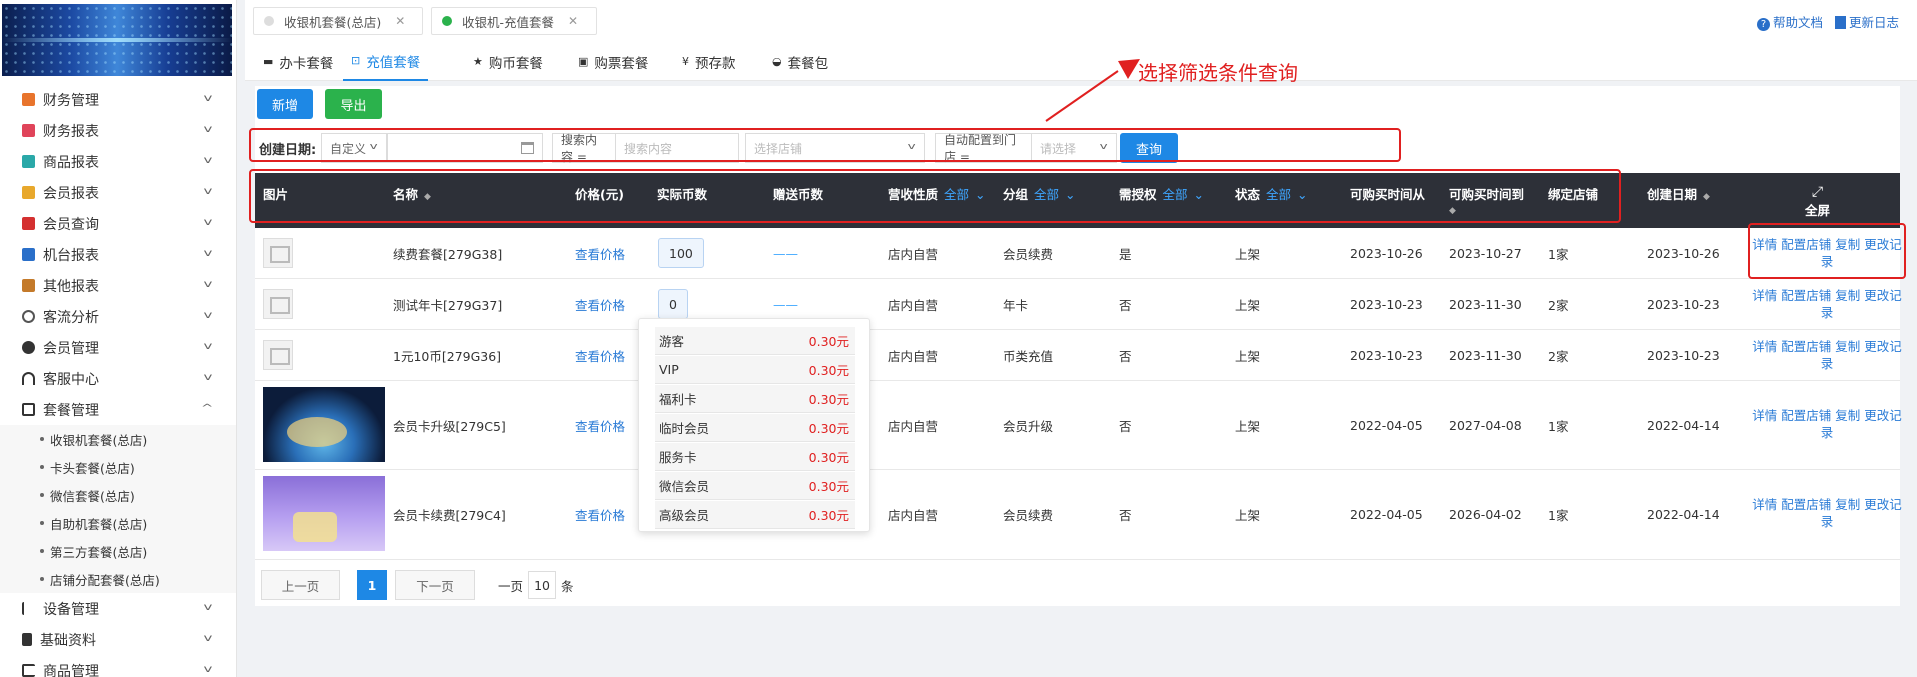  I want to click on query-button: 查询, so click(1149, 148).